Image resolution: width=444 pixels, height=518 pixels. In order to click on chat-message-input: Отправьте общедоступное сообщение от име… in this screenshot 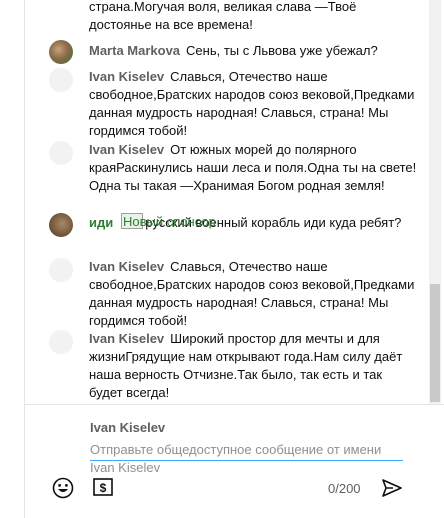, I will do `click(246, 451)`.